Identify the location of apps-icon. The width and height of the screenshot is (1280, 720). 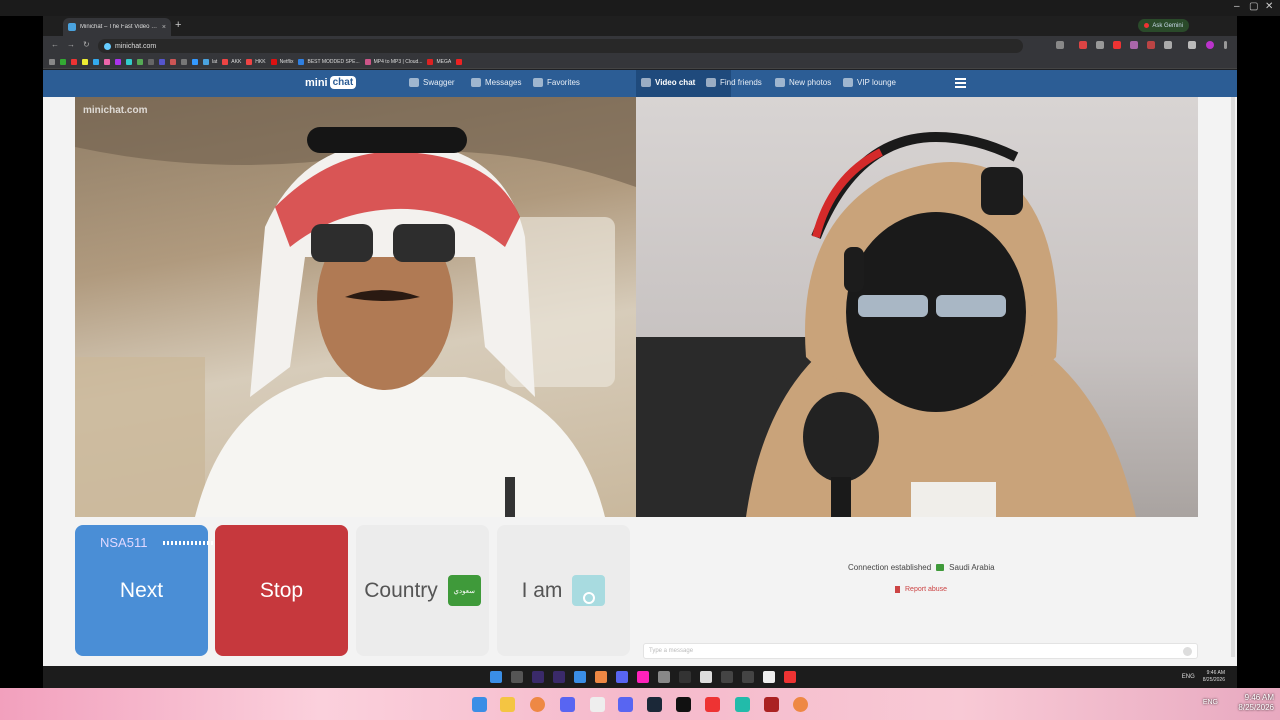
(52, 61).